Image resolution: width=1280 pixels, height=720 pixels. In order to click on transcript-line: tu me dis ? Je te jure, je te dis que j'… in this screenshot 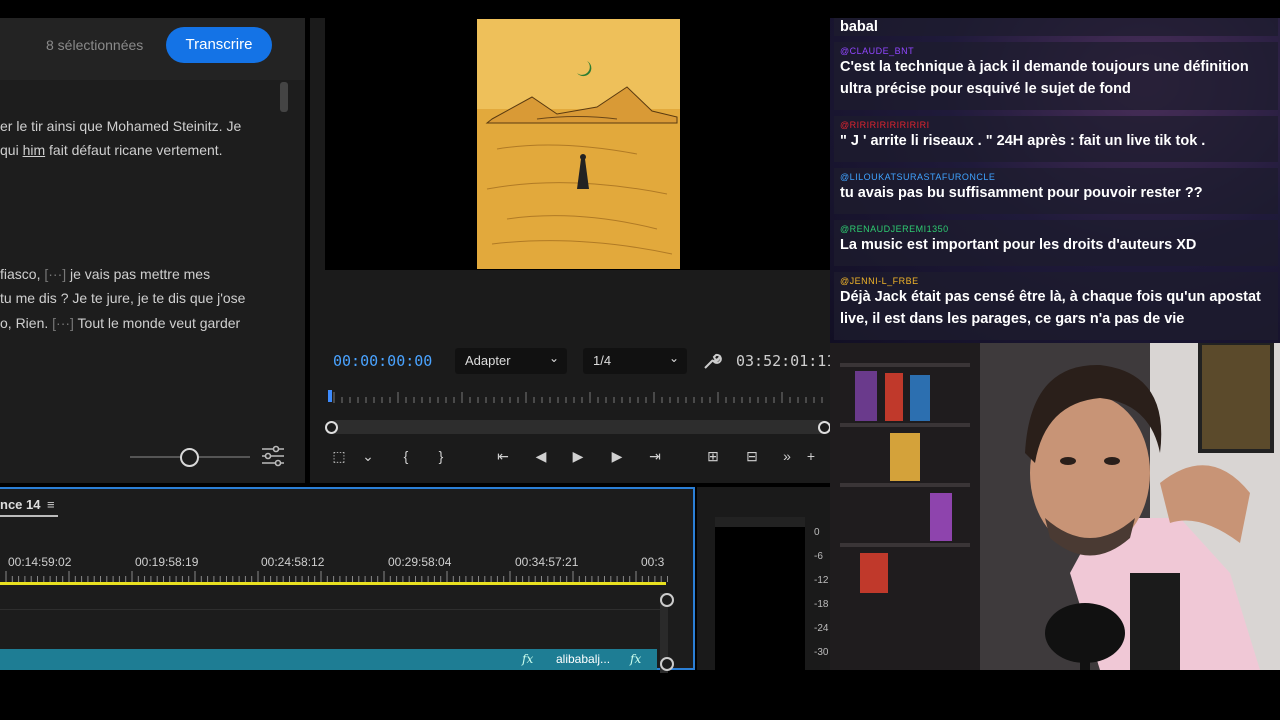, I will do `click(122, 298)`.